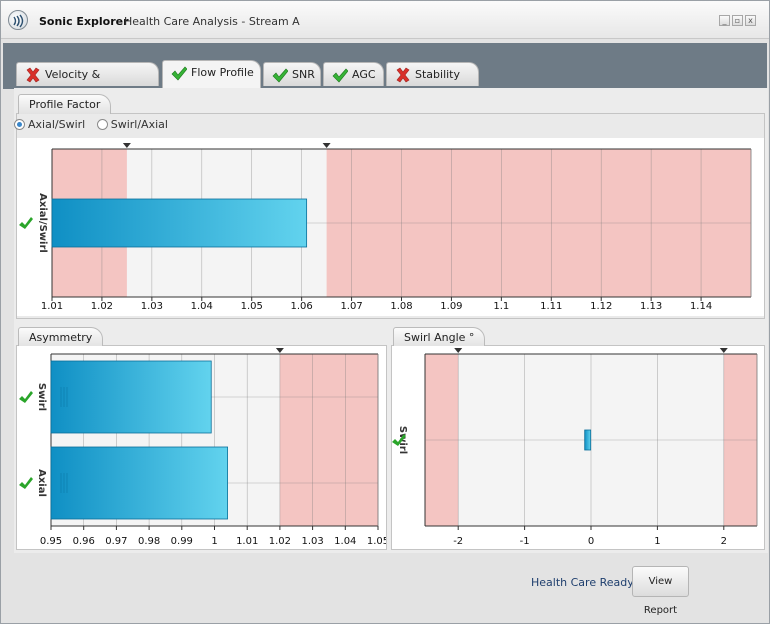 The width and height of the screenshot is (770, 625). Describe the element at coordinates (525, 541) in the screenshot. I see `x-tick-label: -1` at that location.